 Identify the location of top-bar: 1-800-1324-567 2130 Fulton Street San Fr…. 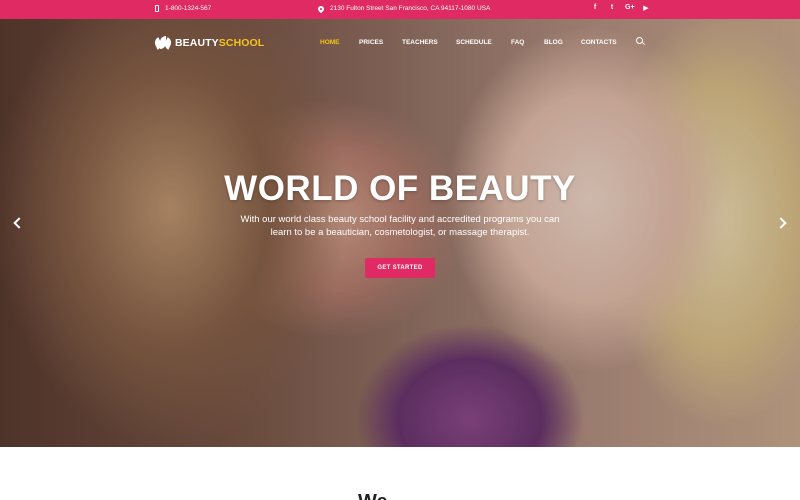
(400, 9).